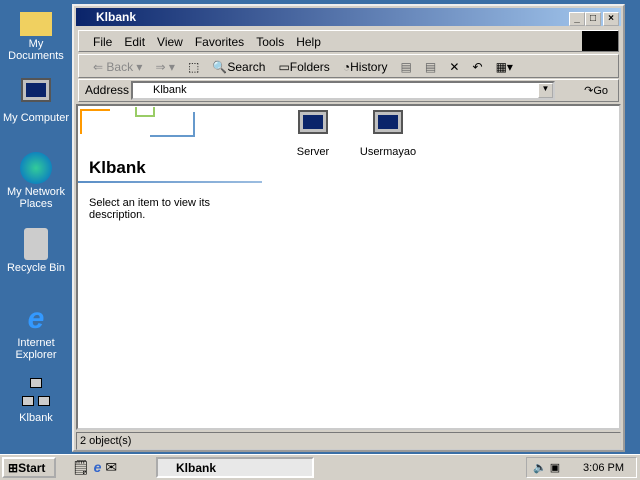 The height and width of the screenshot is (480, 640). What do you see at coordinates (454, 67) in the screenshot?
I see `delete-icon: ✕` at bounding box center [454, 67].